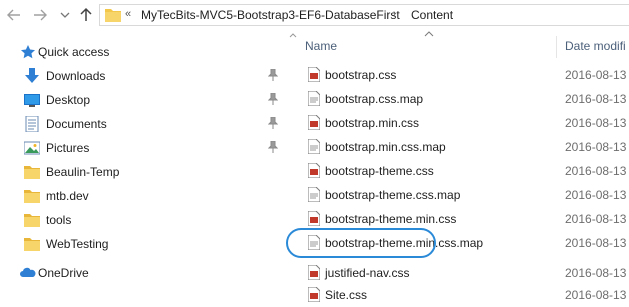 The width and height of the screenshot is (629, 307). I want to click on file-name: bootstrap.css.map, so click(374, 99).